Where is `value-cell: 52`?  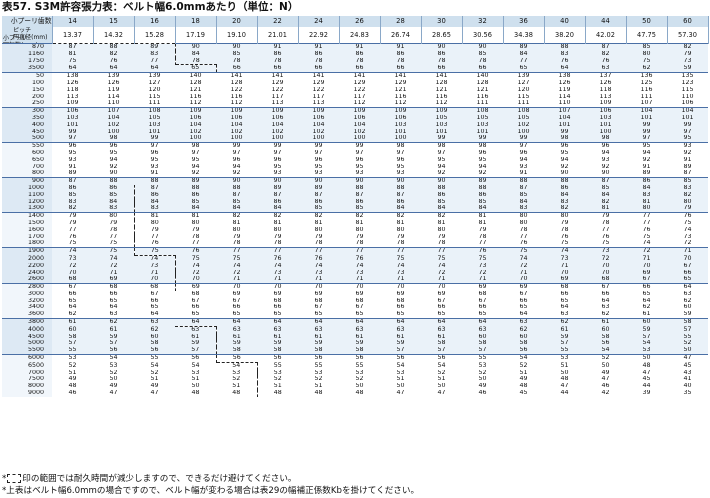 value-cell: 52 is located at coordinates (687, 343).